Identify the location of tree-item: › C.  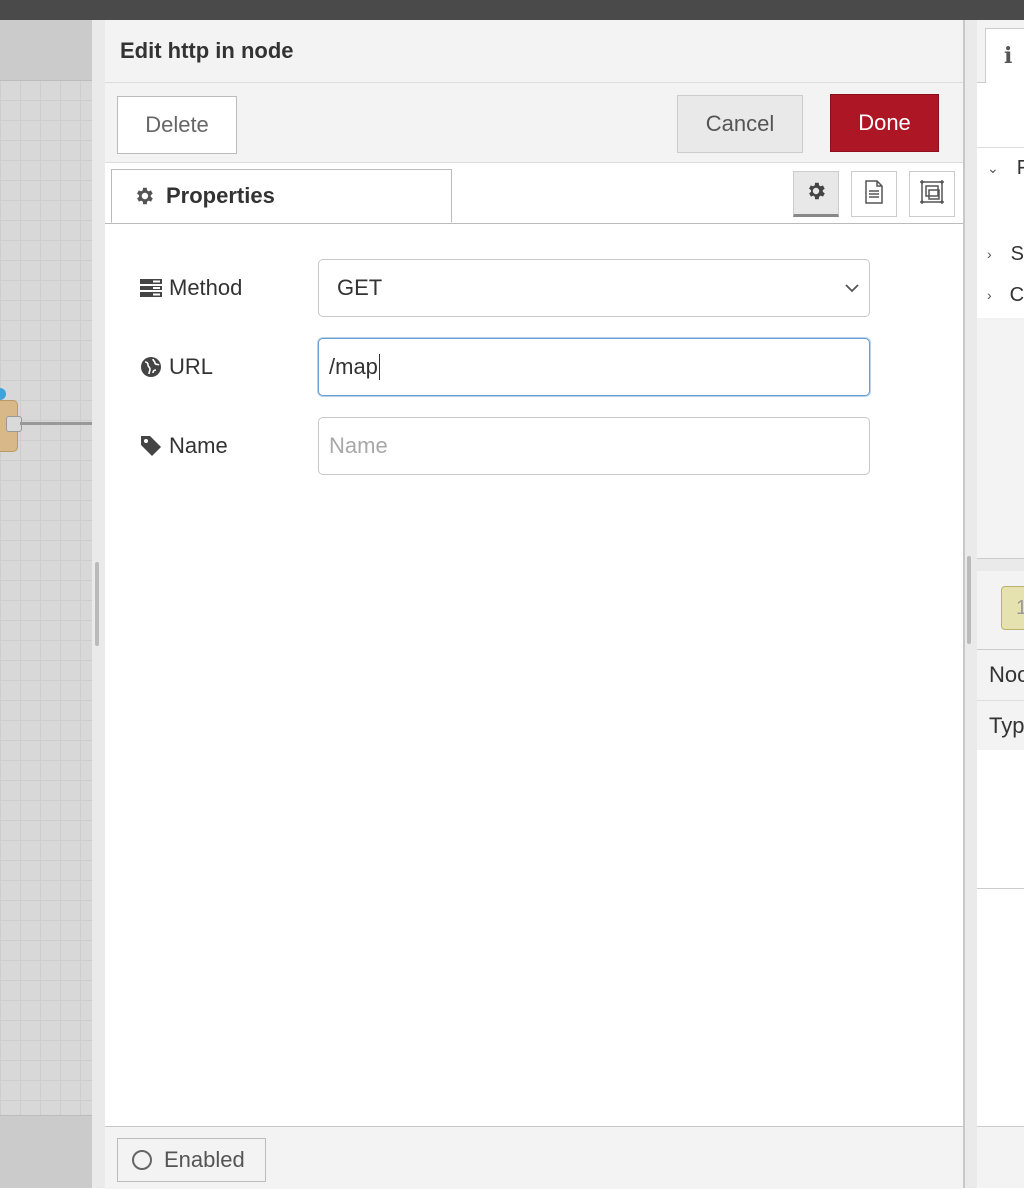
(1000, 295).